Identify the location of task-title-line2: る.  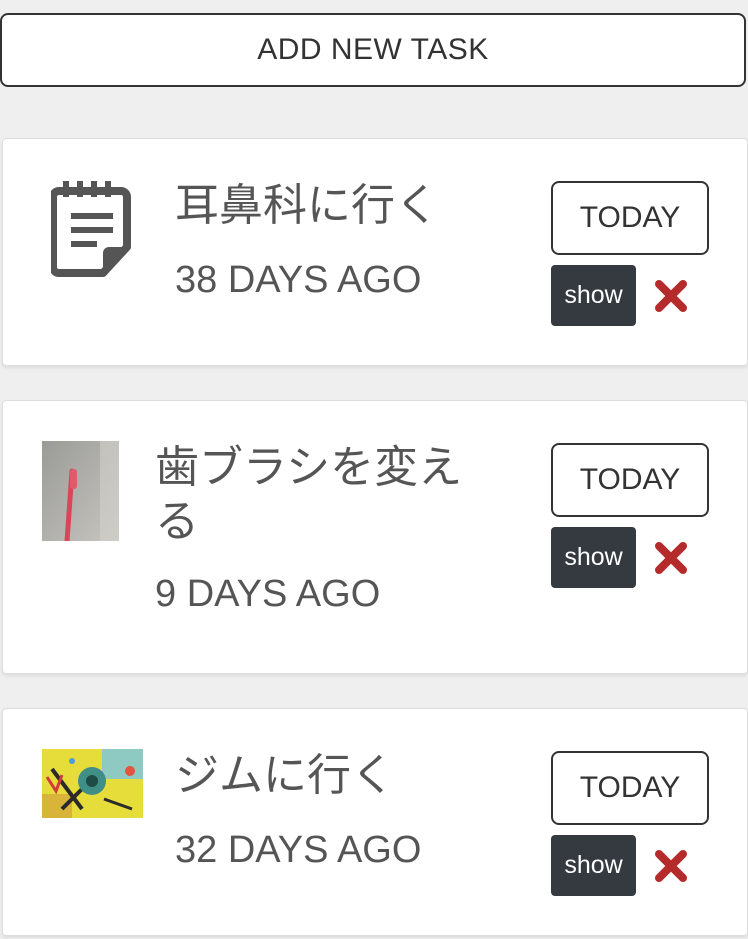
(177, 521).